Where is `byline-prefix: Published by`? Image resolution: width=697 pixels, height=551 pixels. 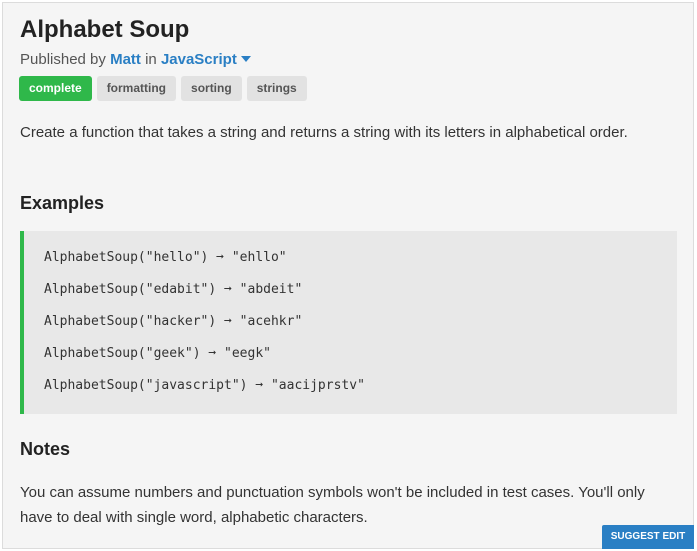
byline-prefix: Published by is located at coordinates (63, 59).